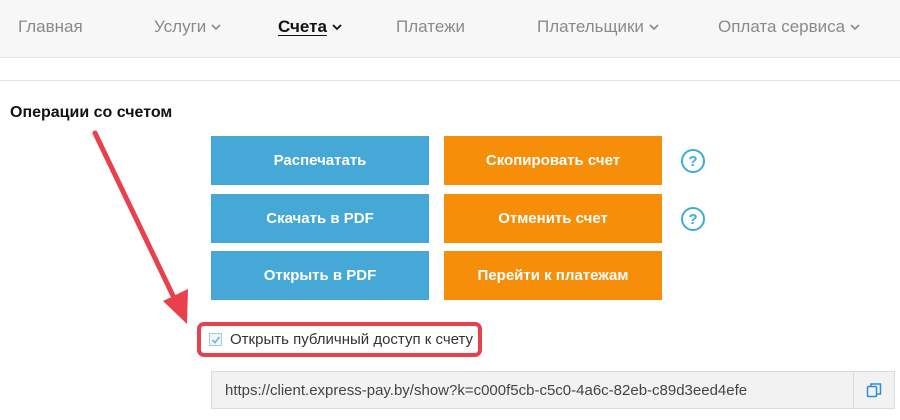  What do you see at coordinates (320, 218) in the screenshot?
I see `download-pdf-button: Скачать в PDF` at bounding box center [320, 218].